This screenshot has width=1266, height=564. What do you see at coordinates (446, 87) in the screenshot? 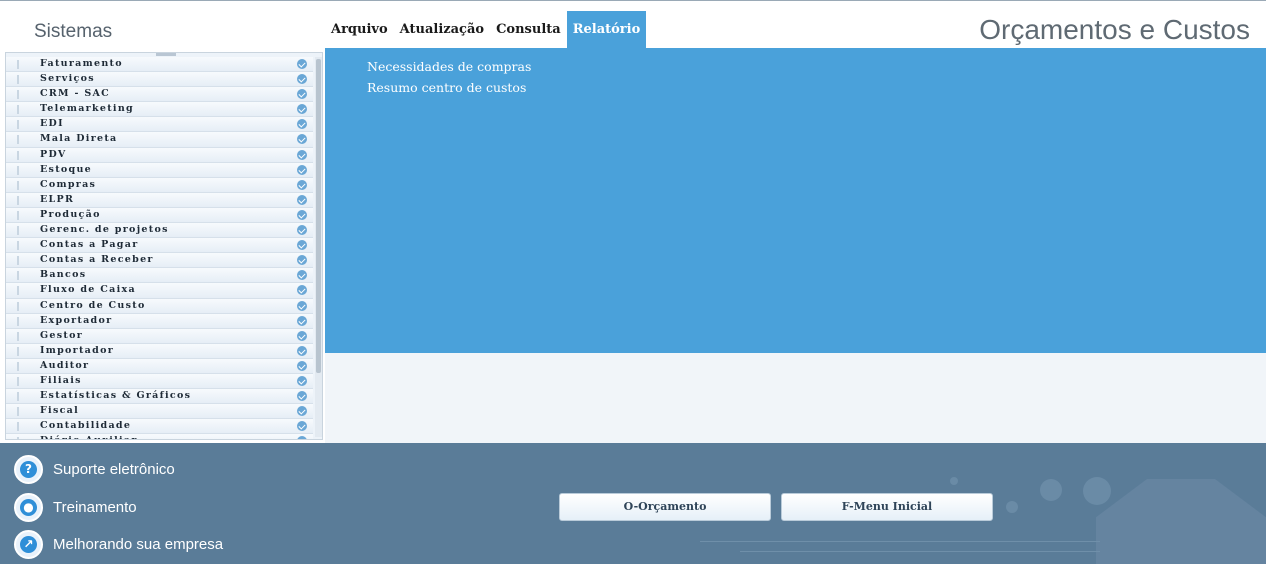
I see `submenu-item-resumo-centro-de-custos: Resumo centro de custos` at bounding box center [446, 87].